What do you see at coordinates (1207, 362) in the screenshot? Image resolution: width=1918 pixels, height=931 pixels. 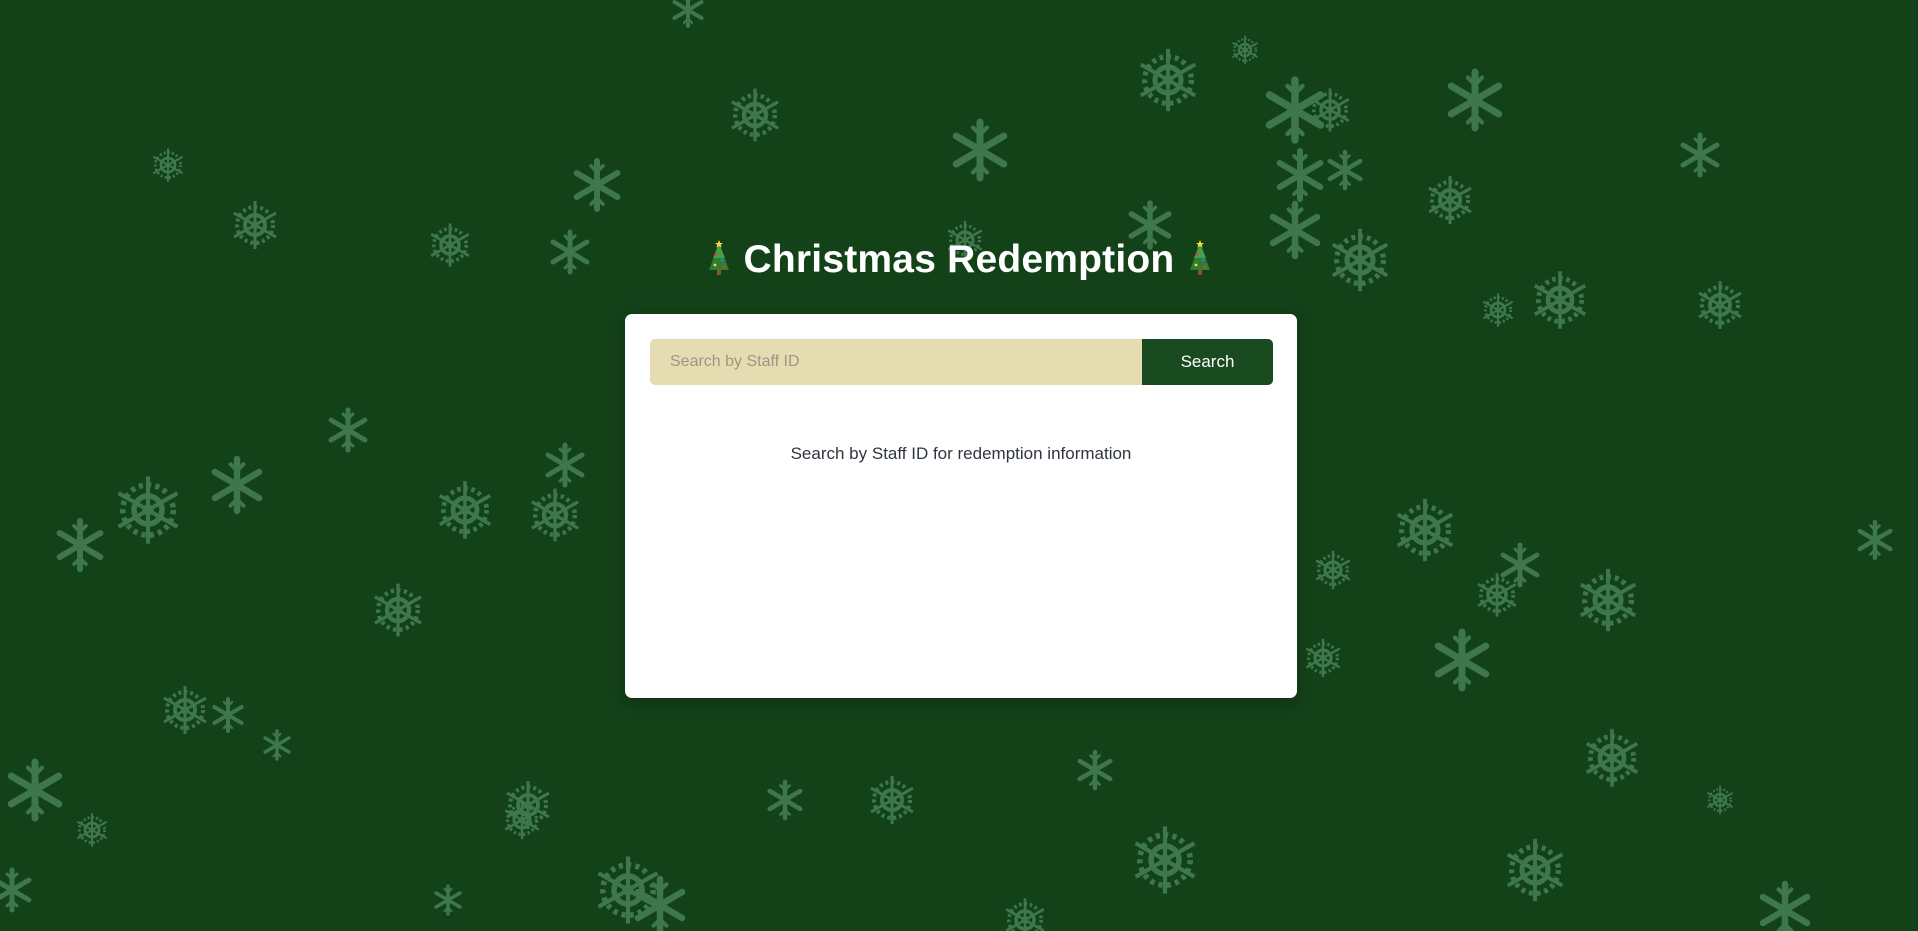 I see `search-button: Search` at bounding box center [1207, 362].